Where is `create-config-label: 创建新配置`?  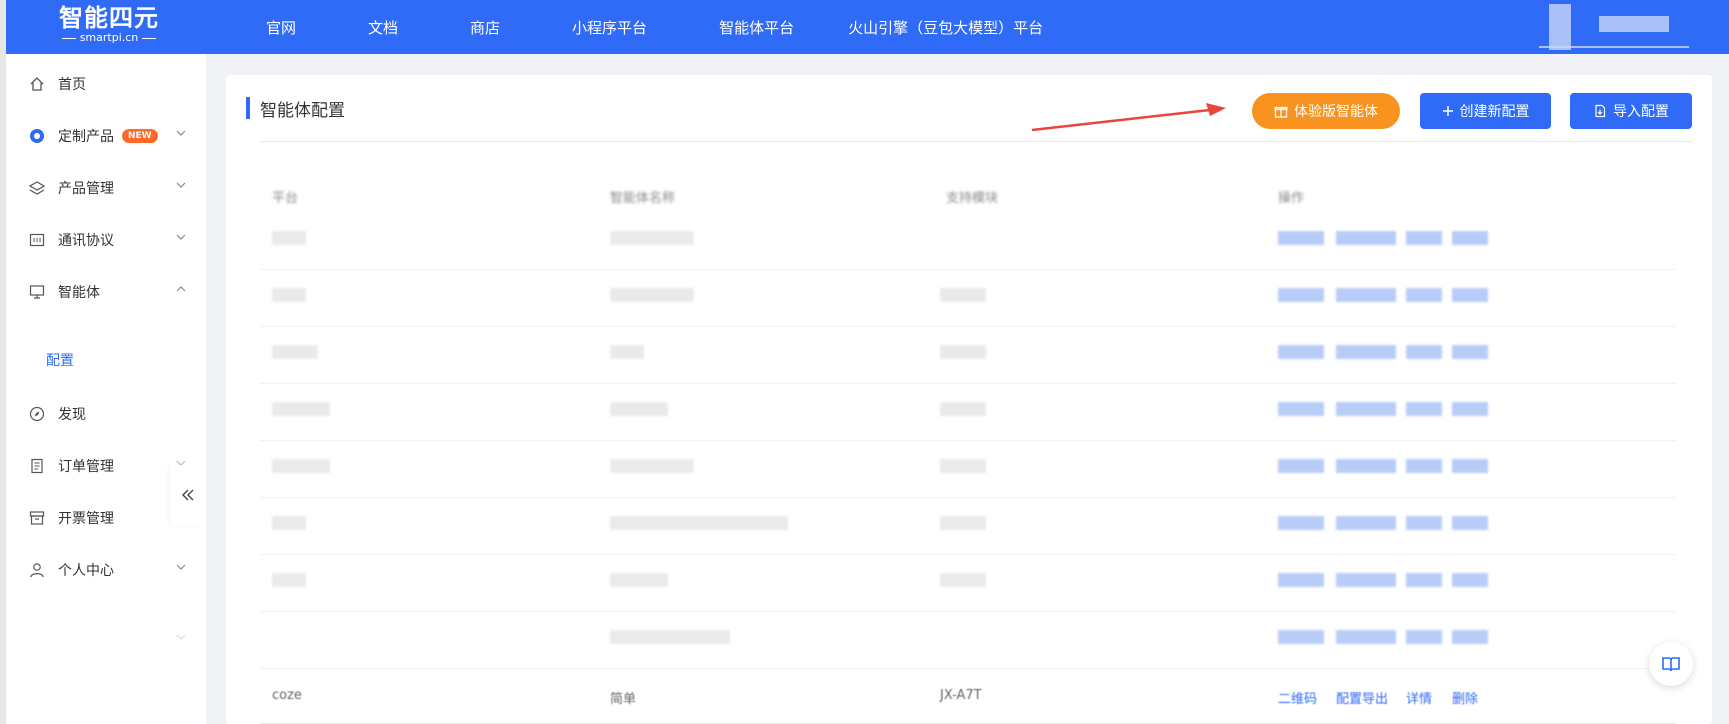 create-config-label: 创建新配置 is located at coordinates (1494, 111).